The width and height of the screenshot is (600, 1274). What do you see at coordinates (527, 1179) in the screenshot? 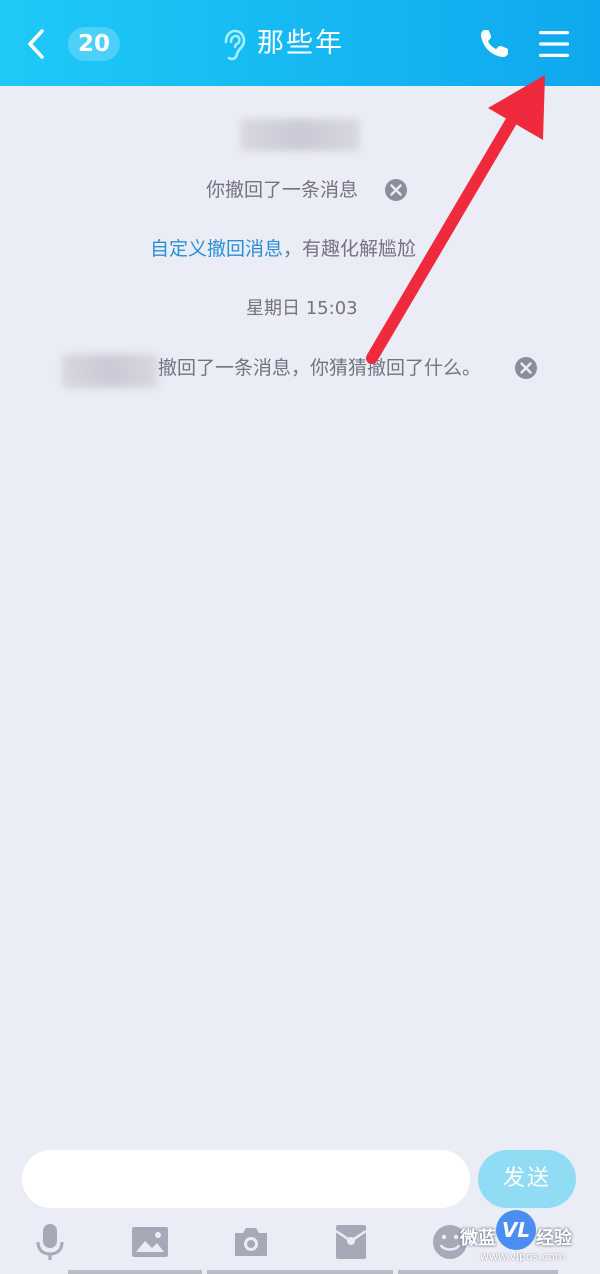
I see `send-button: 发送` at bounding box center [527, 1179].